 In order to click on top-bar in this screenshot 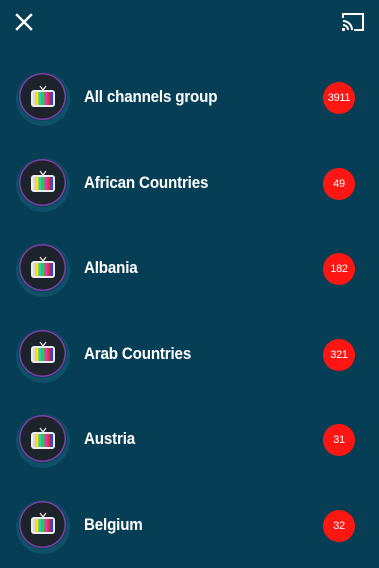, I will do `click(189, 23)`.